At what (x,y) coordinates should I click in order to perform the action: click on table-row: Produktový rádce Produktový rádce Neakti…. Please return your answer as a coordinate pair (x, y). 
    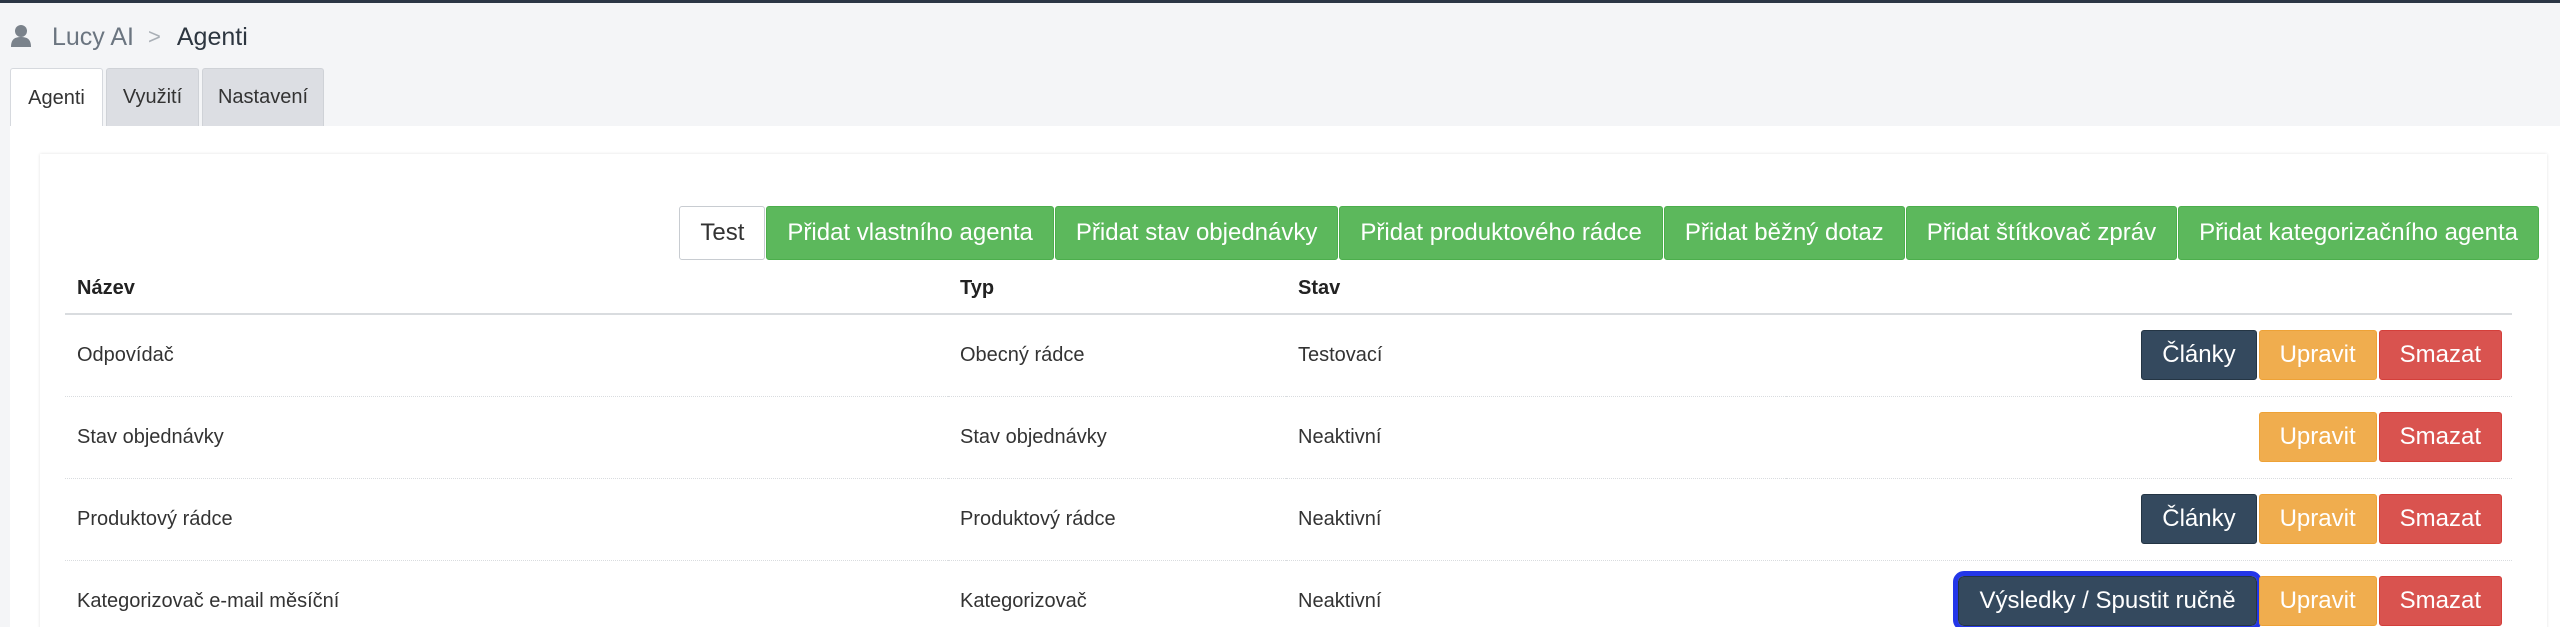
    Looking at the image, I should click on (1288, 519).